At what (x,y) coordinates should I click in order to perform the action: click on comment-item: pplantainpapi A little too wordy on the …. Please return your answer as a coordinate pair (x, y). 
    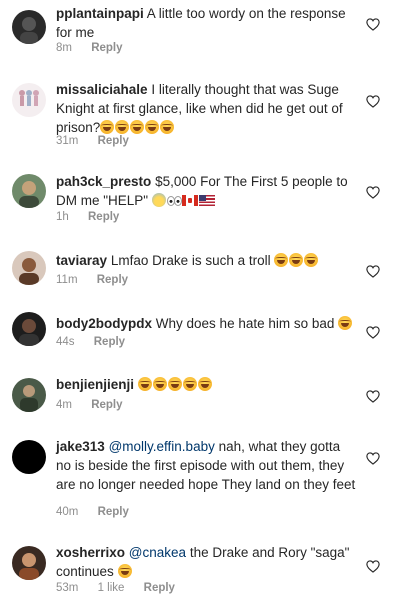
    Looking at the image, I should click on (200, 31).